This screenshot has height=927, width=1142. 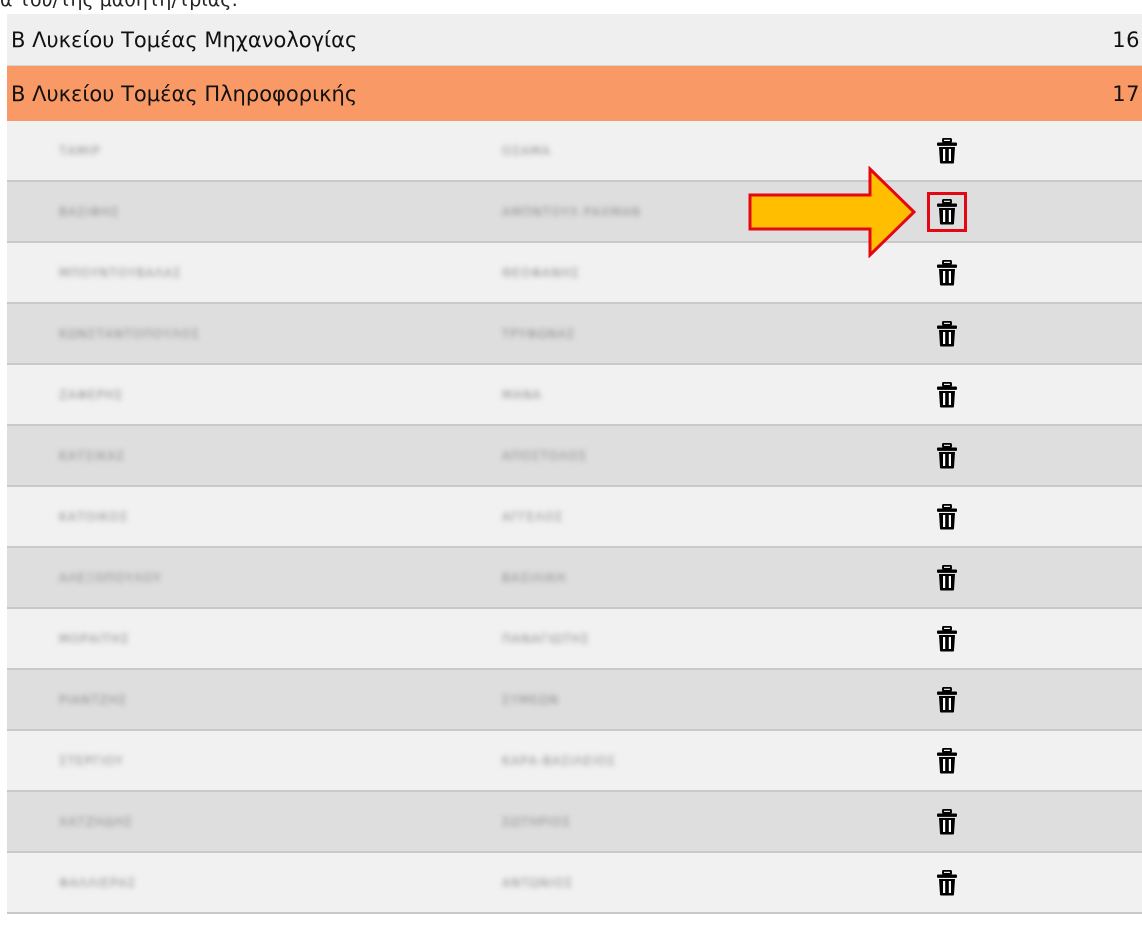 What do you see at coordinates (545, 455) in the screenshot?
I see `student-firstname: ΑΠΟΣΤΟΛΟΣ` at bounding box center [545, 455].